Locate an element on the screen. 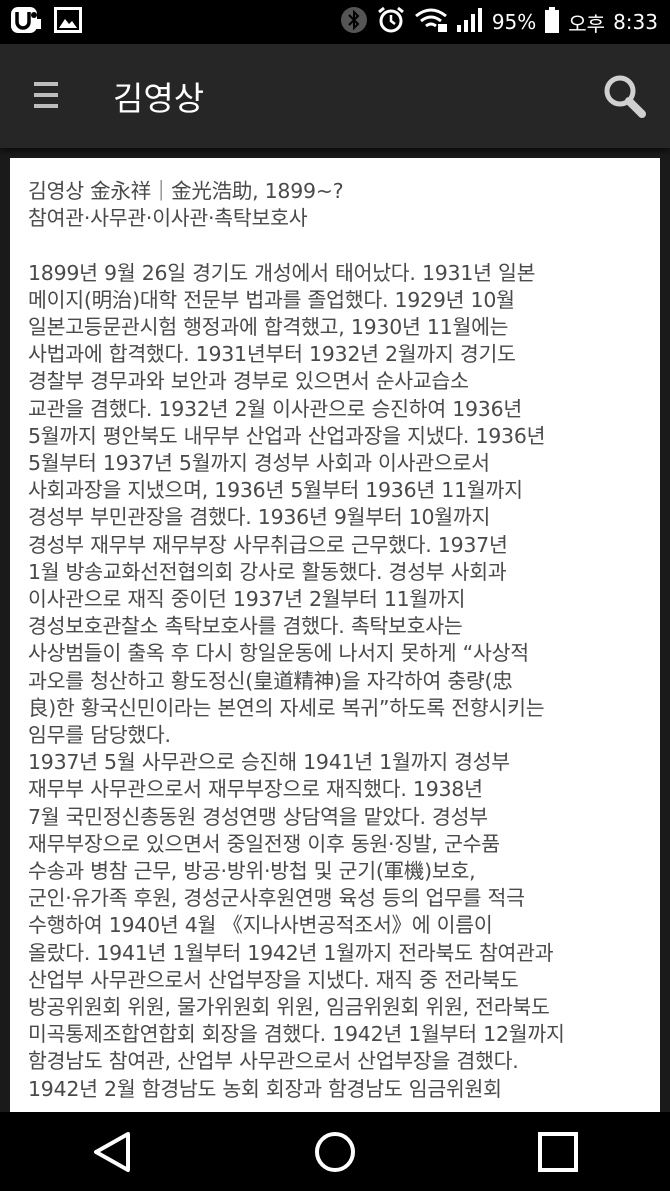 The width and height of the screenshot is (670, 1191). article-line: 메이지(明治)대학 전문부 법과를 졸업했다. 1929년 10월 is located at coordinates (271, 299).